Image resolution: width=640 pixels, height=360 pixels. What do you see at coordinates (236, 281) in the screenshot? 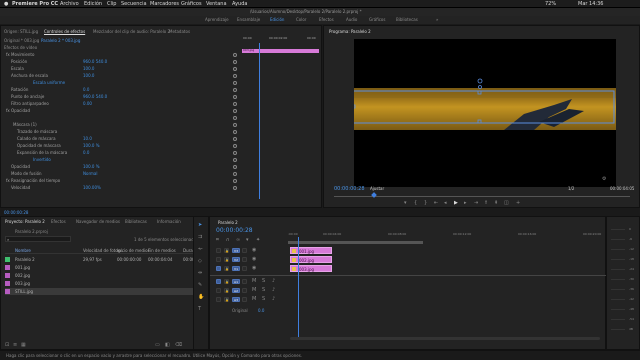
I see `track-target-toggle: A1` at bounding box center [236, 281].